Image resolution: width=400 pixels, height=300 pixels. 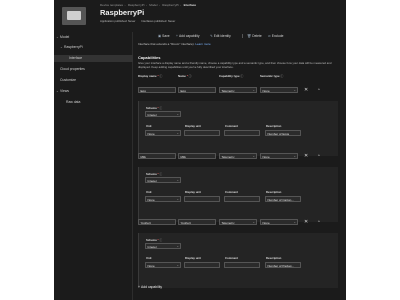 What do you see at coordinates (272, 76) in the screenshot?
I see `column-header-semantic-type: Semantic type ⓘ` at bounding box center [272, 76].